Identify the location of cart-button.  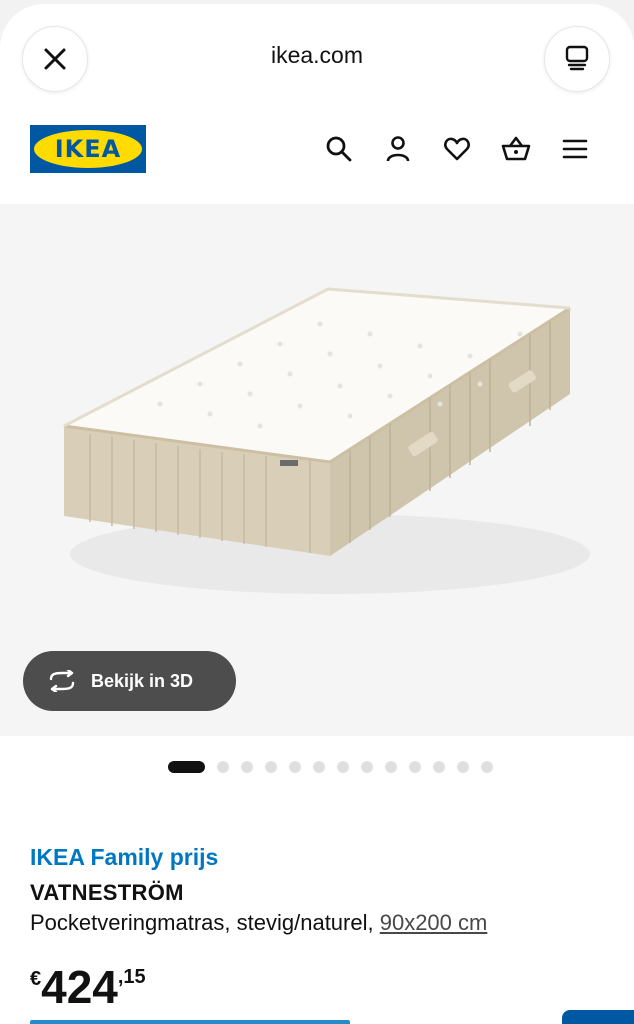
(516, 149).